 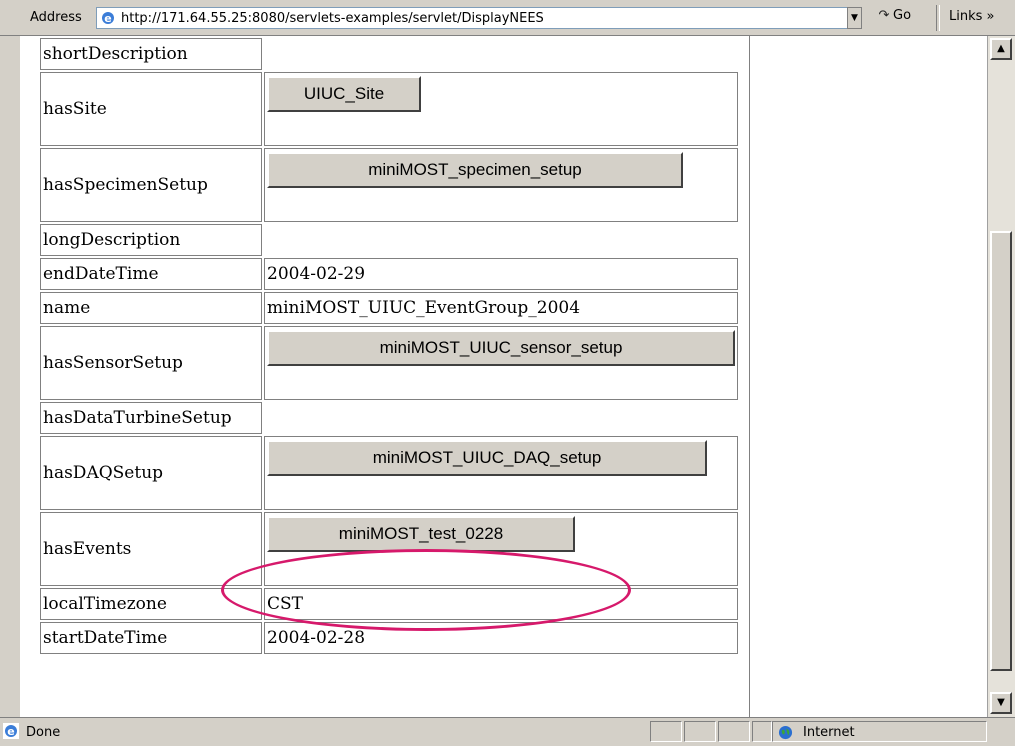 What do you see at coordinates (151, 418) in the screenshot?
I see `property-key: hasDataTurbineSetup` at bounding box center [151, 418].